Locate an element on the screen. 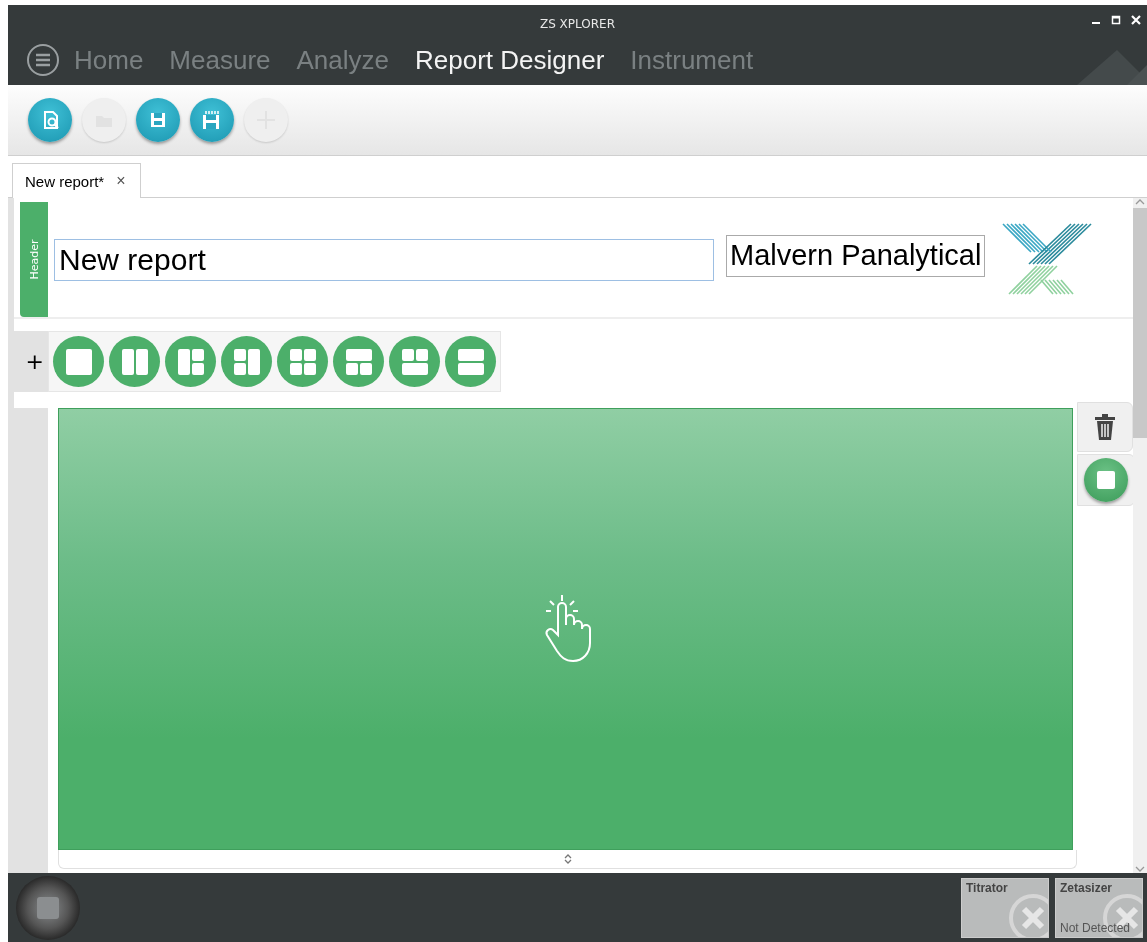 This screenshot has height=942, width=1147. nav-tab: Analyze is located at coordinates (342, 60).